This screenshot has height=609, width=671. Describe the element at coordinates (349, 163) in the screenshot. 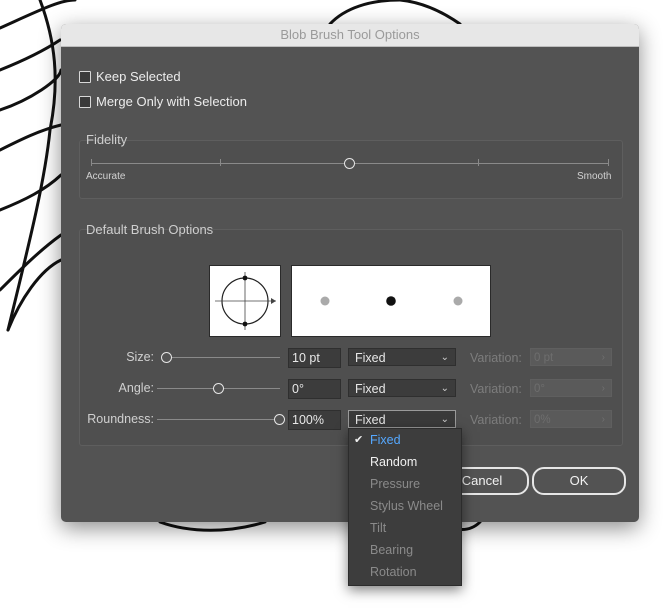

I see `fidelity-slider-knob` at that location.